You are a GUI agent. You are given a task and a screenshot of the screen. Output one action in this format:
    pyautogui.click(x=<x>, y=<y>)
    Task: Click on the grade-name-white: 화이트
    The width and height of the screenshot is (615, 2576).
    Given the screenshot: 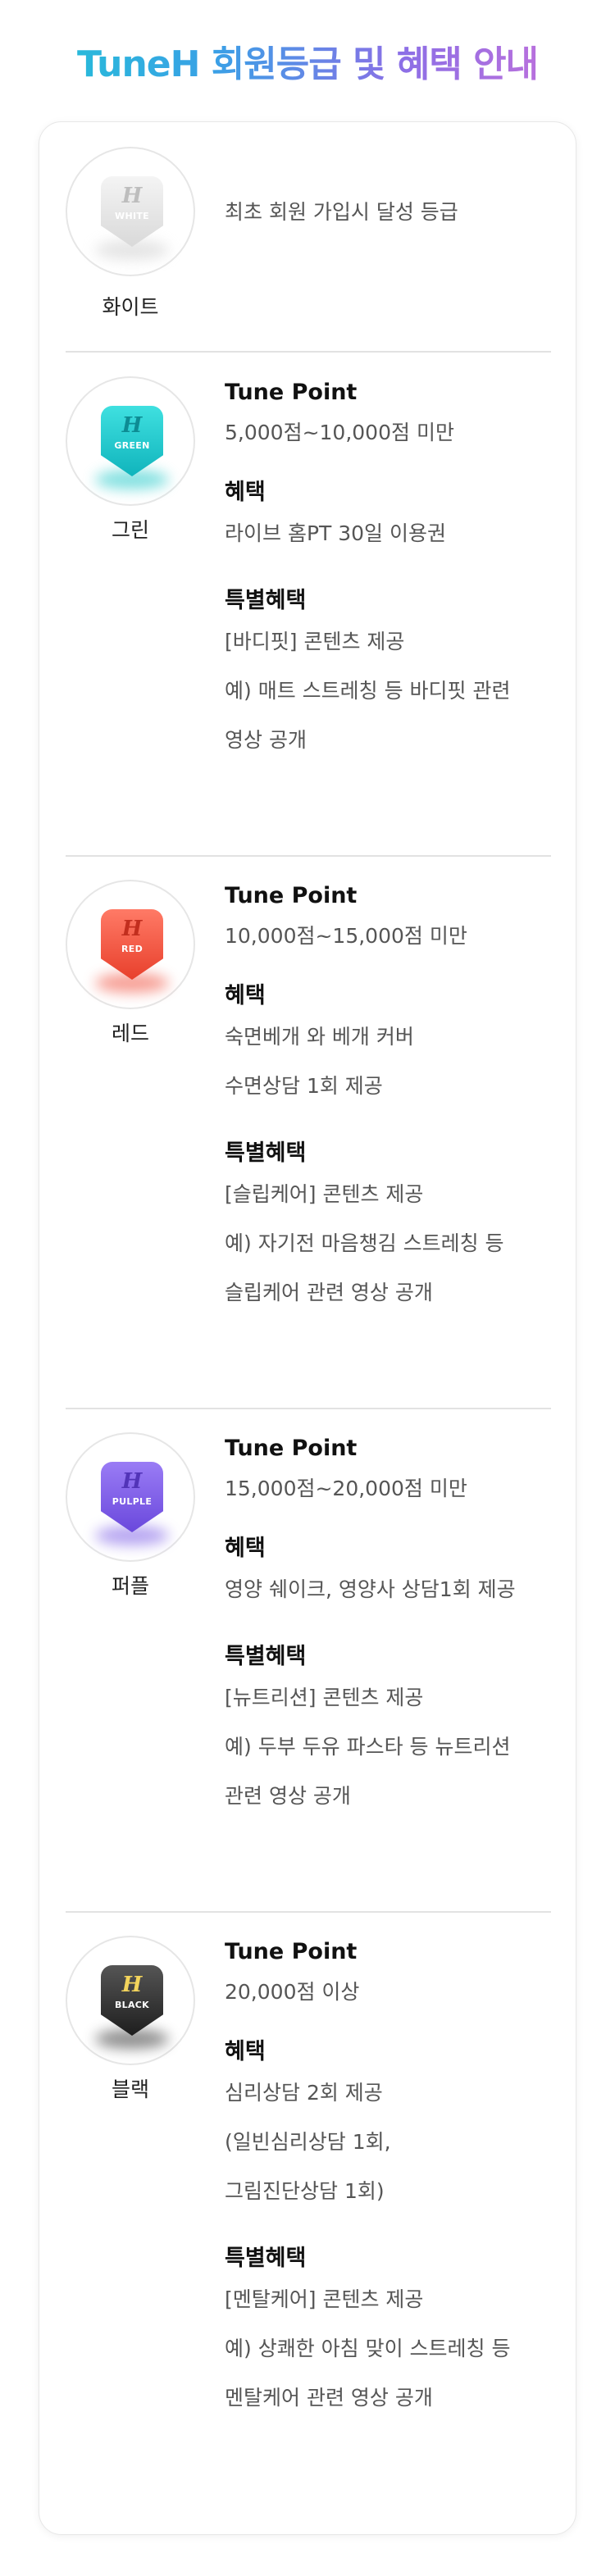 What is the action you would take?
    pyautogui.click(x=130, y=307)
    